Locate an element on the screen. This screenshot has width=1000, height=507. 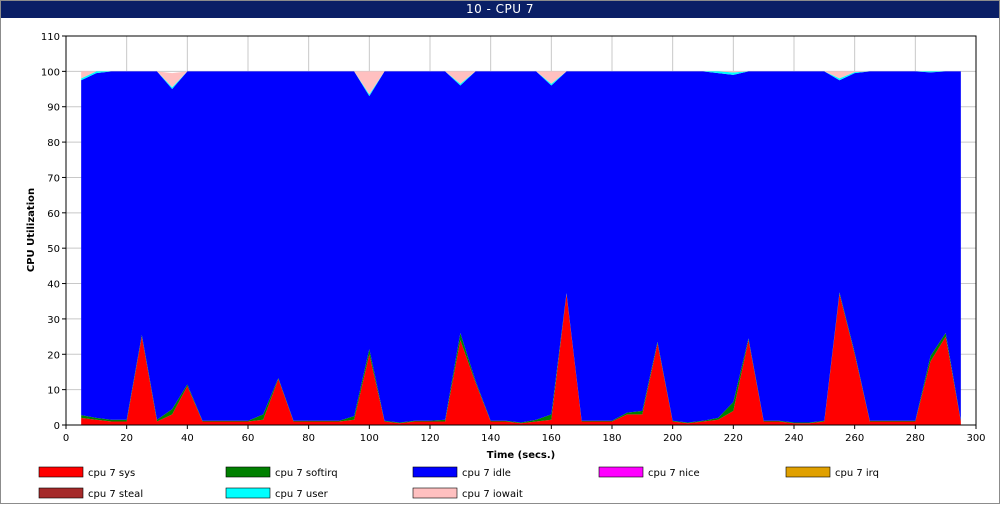
y-tick-label-10: 10 is located at coordinates (53, 391).